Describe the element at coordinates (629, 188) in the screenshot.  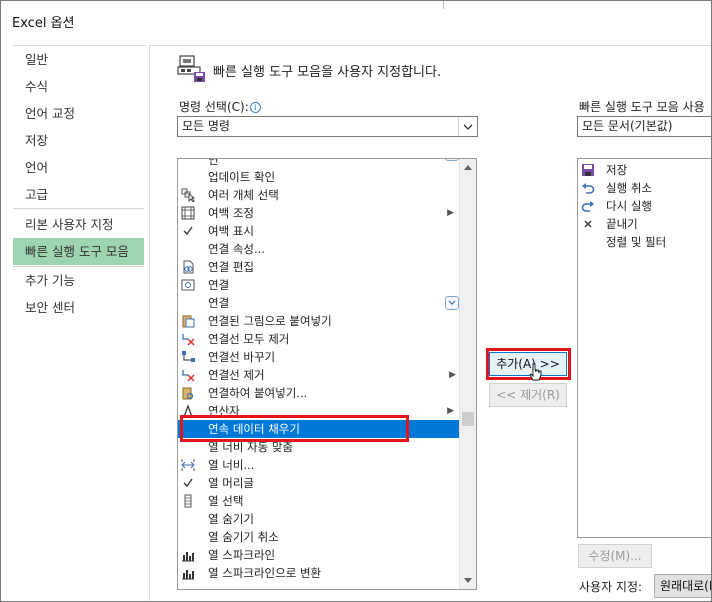
I see `list-item-label: 실행 취소` at that location.